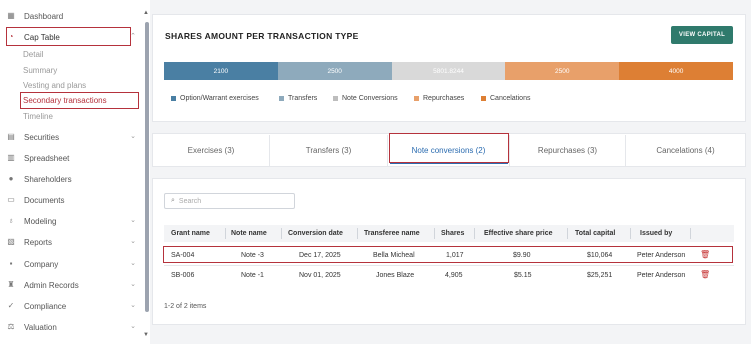 The width and height of the screenshot is (751, 344). Describe the element at coordinates (74, 179) in the screenshot. I see `sidebar-item-shareholders: ● Shareholders` at that location.